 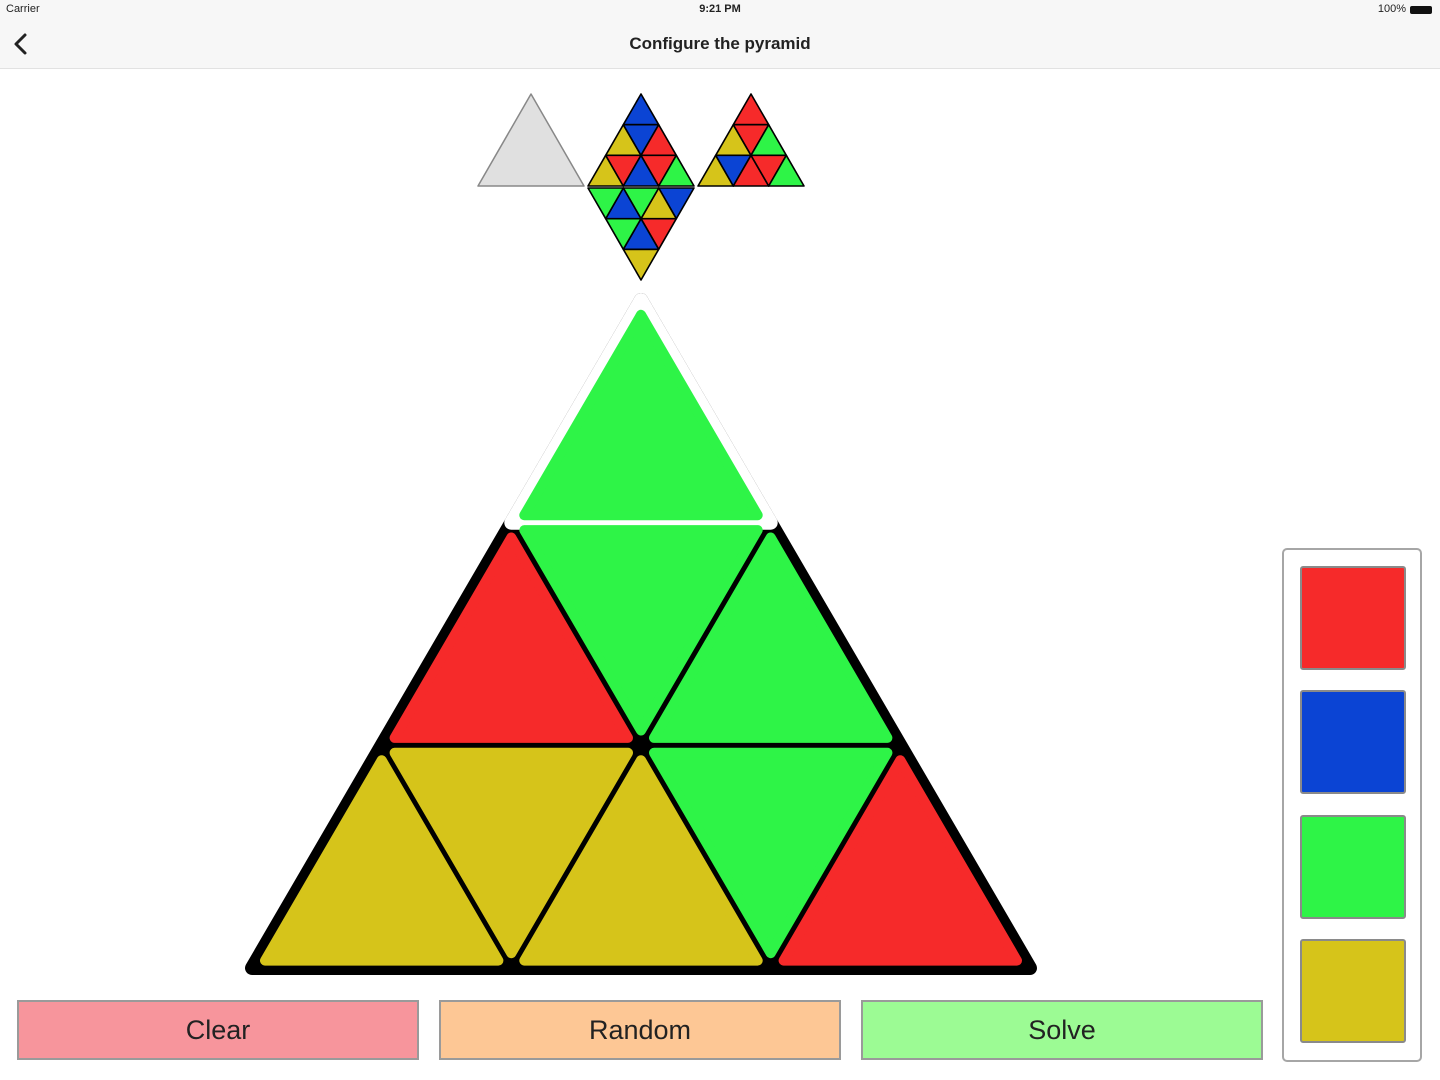 What do you see at coordinates (1352, 805) in the screenshot?
I see `color-palette` at bounding box center [1352, 805].